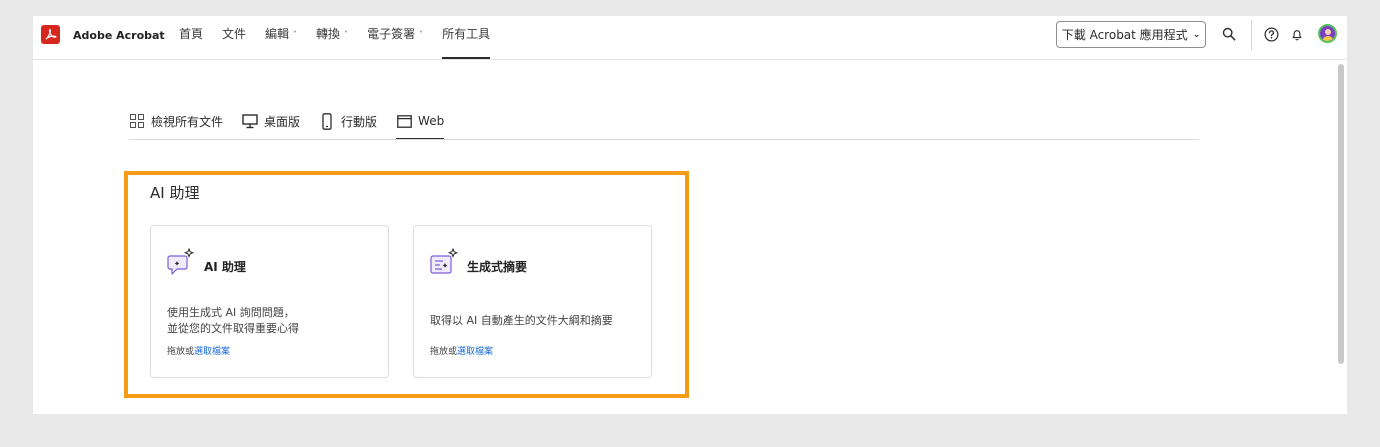 The width and height of the screenshot is (1380, 447). Describe the element at coordinates (233, 328) in the screenshot. I see `card-description-line: 並從您的文件取得重要心得` at that location.